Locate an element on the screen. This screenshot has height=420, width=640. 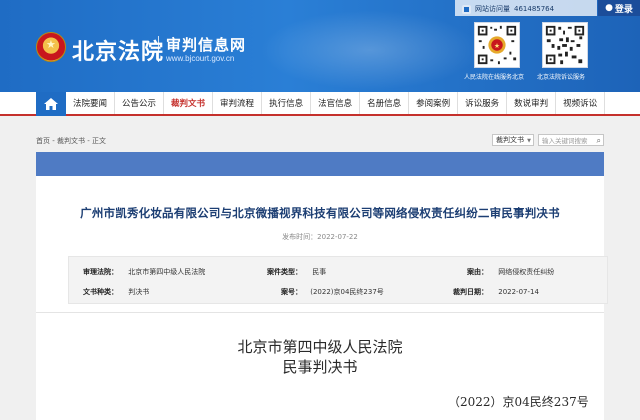
nav-item-2: 裁判文书 is located at coordinates (189, 103).